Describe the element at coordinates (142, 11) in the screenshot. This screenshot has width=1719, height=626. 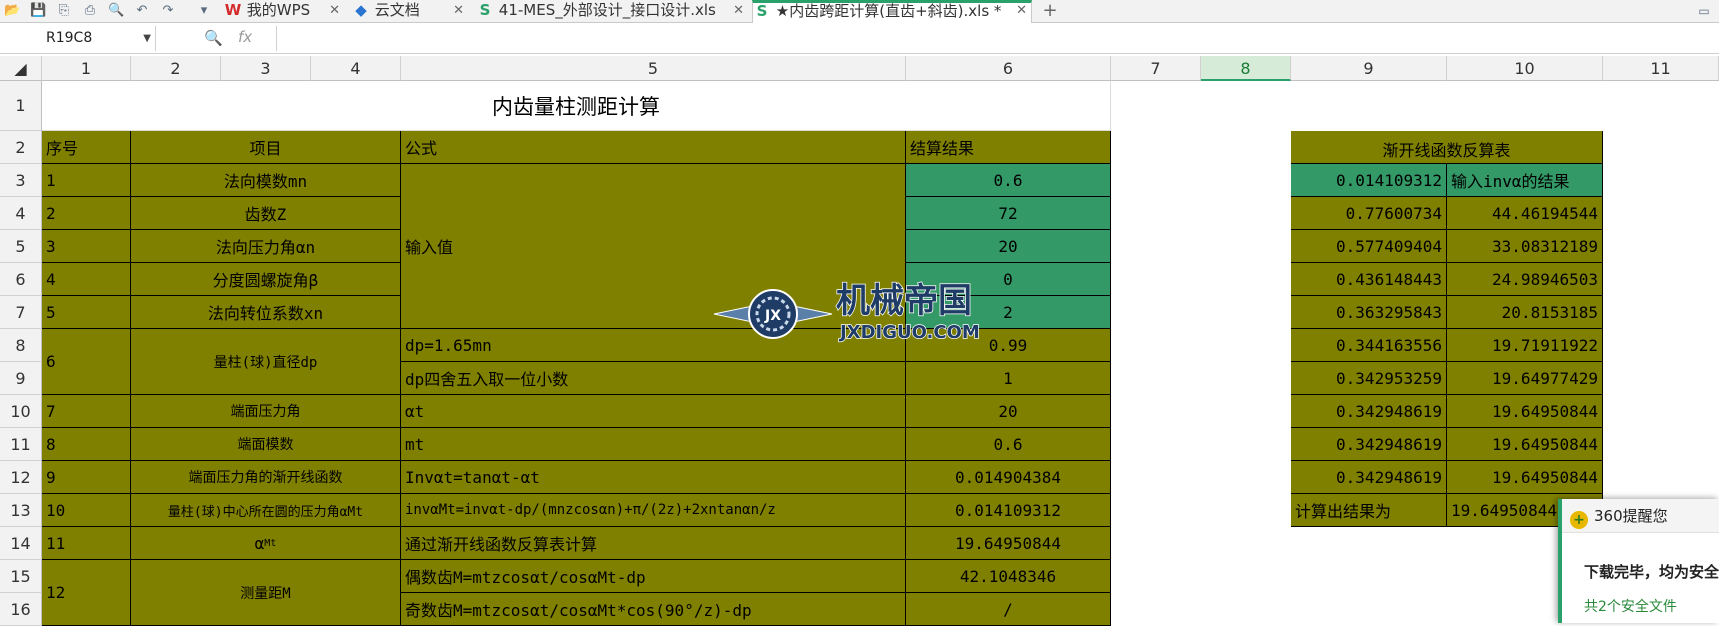
I see `undo-icon: ↶` at that location.